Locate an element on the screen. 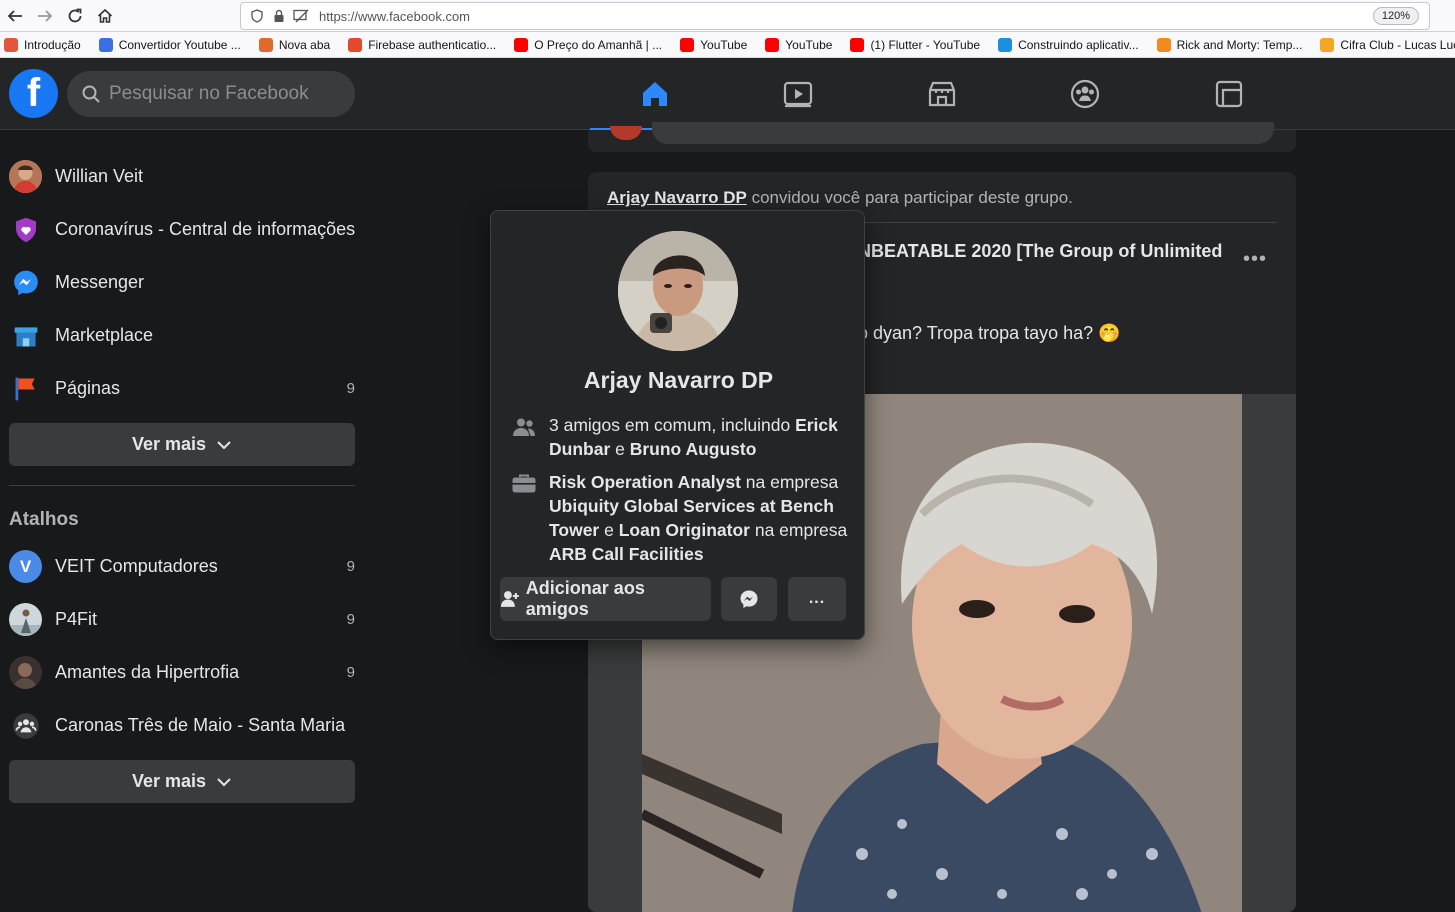 The width and height of the screenshot is (1455, 912). see-more-shortcuts-button: Ver mais is located at coordinates (182, 781).